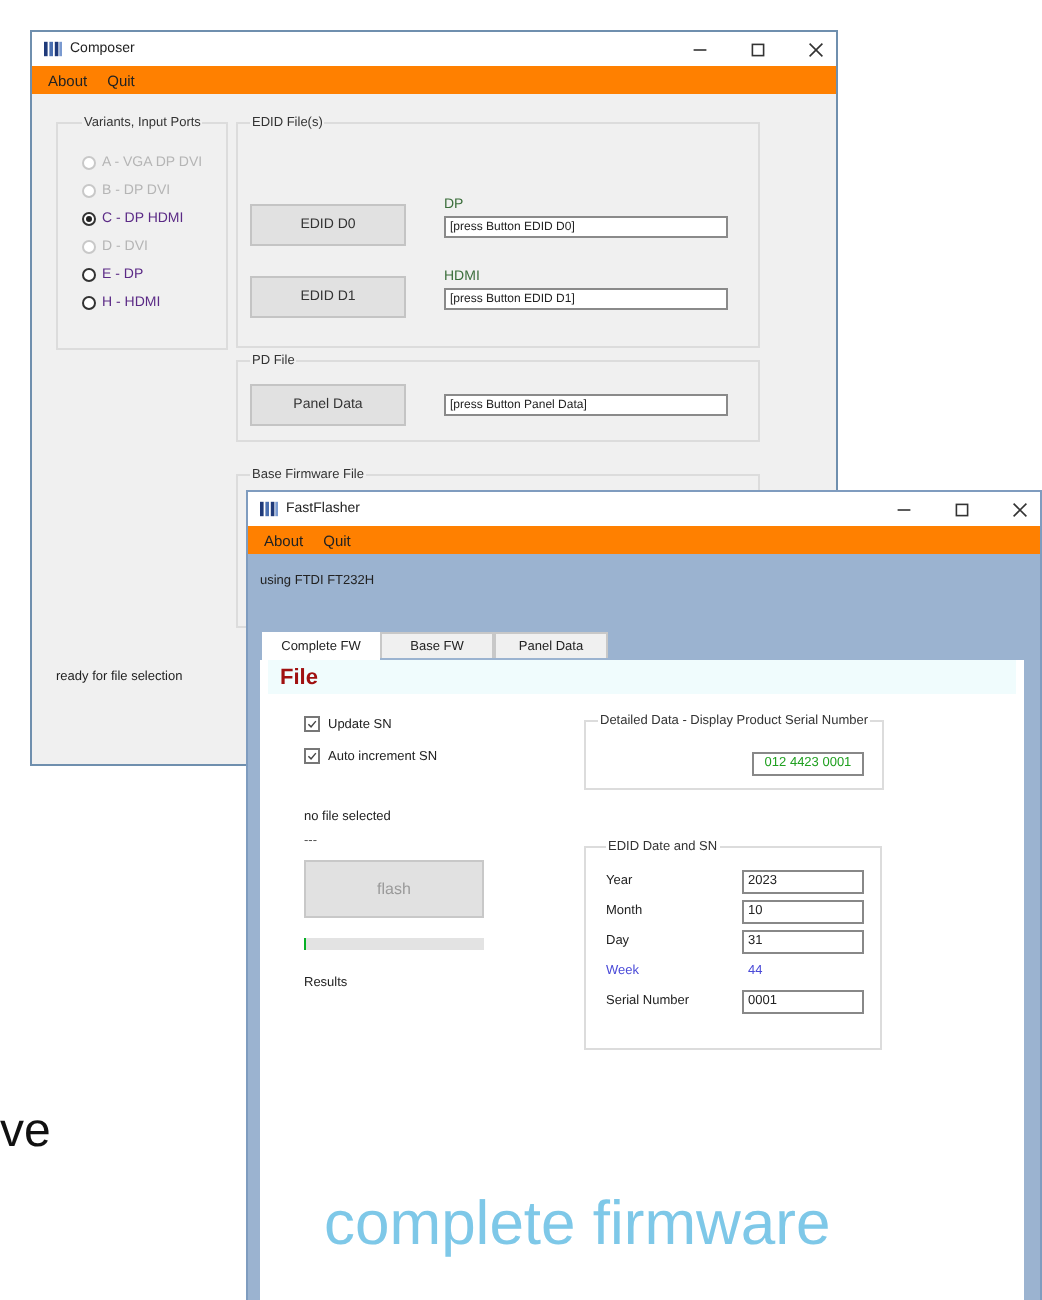 The height and width of the screenshot is (1300, 1042). I want to click on section-title: File, so click(299, 677).